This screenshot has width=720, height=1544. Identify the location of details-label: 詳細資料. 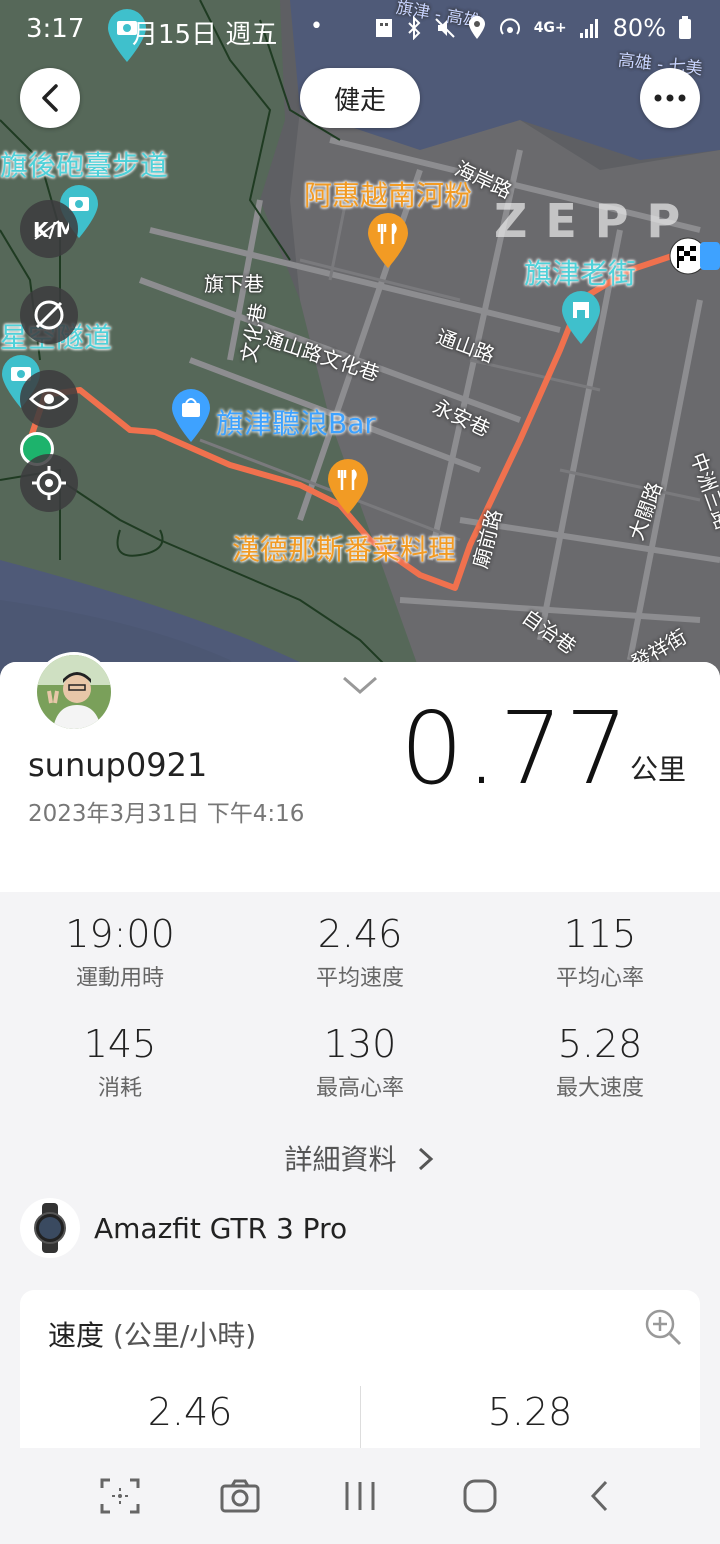
(340, 1159).